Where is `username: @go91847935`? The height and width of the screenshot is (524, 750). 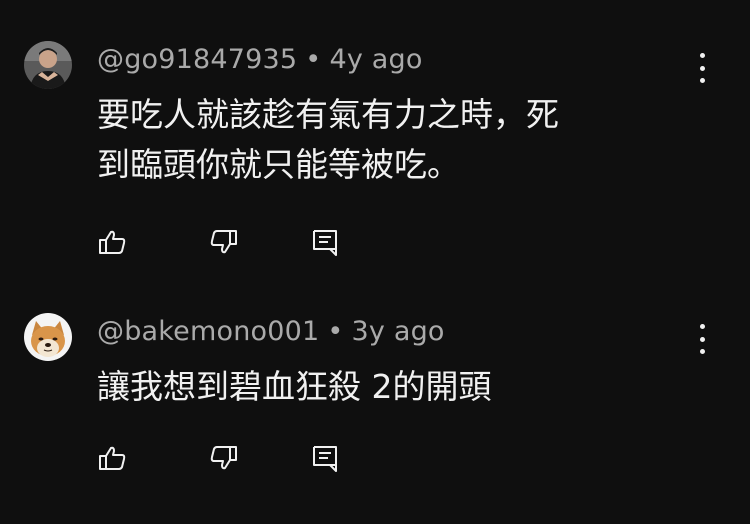
username: @go91847935 is located at coordinates (197, 59).